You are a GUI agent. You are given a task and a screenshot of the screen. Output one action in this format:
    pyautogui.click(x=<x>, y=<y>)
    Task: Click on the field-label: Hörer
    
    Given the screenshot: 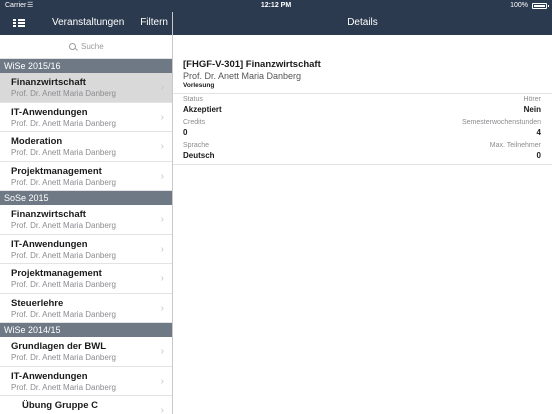 What is the action you would take?
    pyautogui.click(x=532, y=99)
    